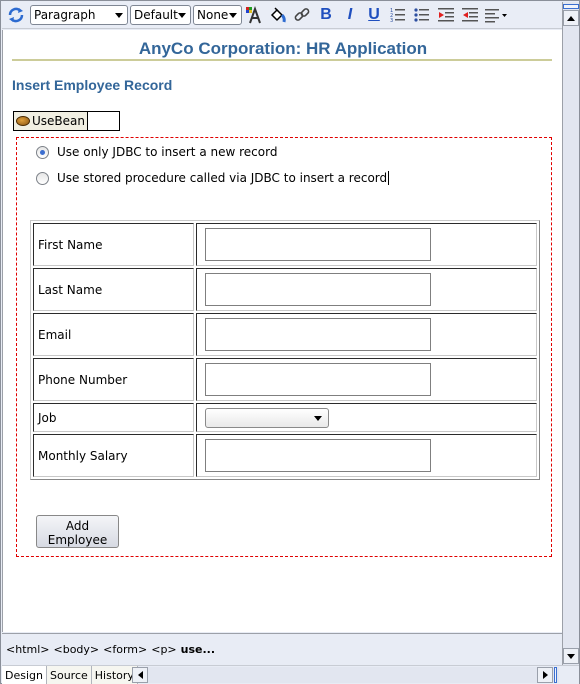 The image size is (580, 684). I want to click on font-select: Default, so click(160, 15).